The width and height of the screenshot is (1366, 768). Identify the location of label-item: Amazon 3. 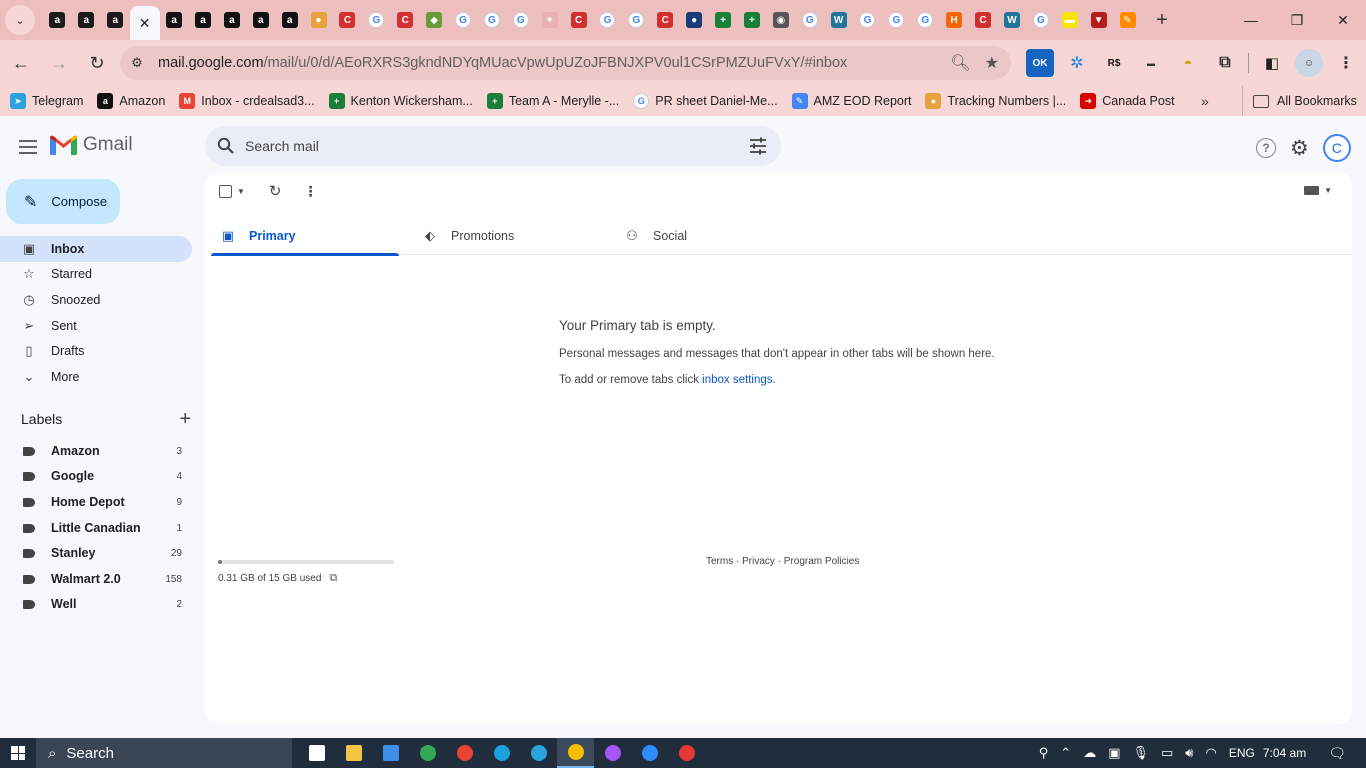
(96, 451).